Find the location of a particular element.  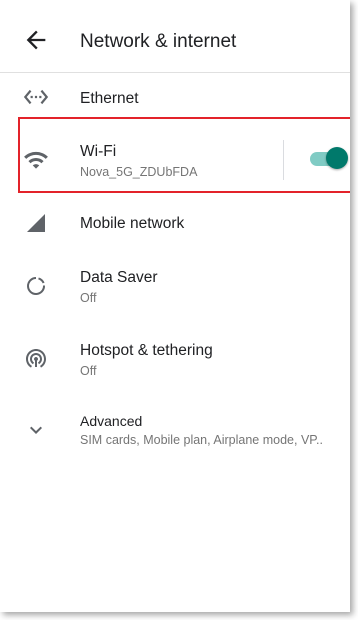

page-title: Network & internet is located at coordinates (158, 41).